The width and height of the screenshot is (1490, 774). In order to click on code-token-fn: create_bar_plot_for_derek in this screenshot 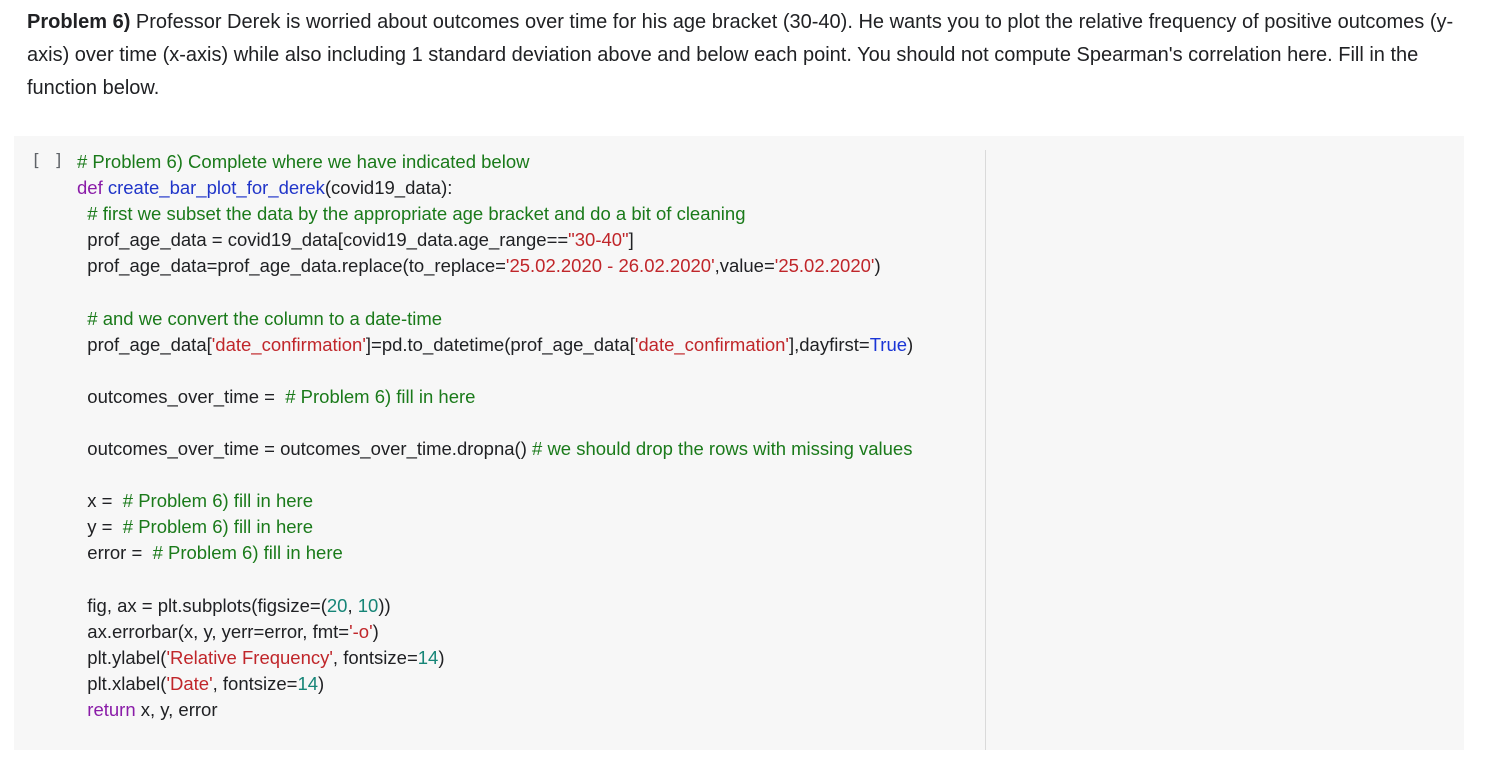, I will do `click(216, 188)`.